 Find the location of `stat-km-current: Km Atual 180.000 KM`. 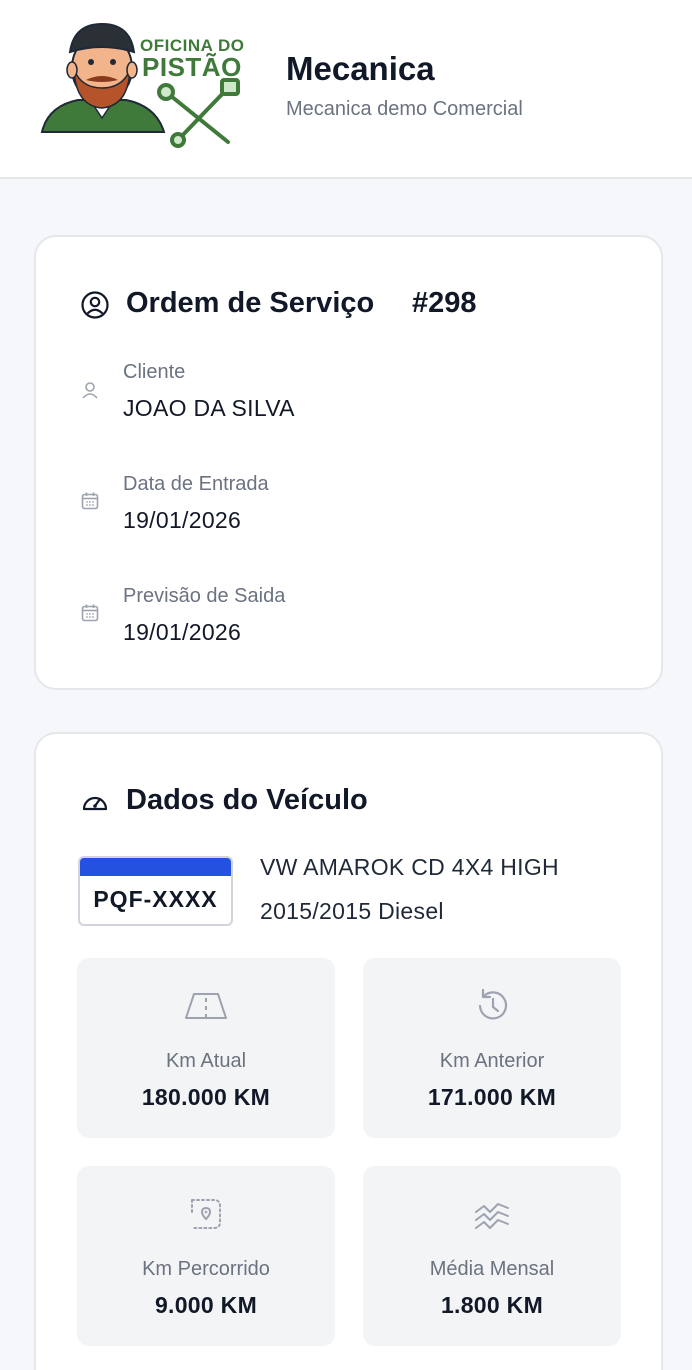

stat-km-current: Km Atual 180.000 KM is located at coordinates (206, 1048).